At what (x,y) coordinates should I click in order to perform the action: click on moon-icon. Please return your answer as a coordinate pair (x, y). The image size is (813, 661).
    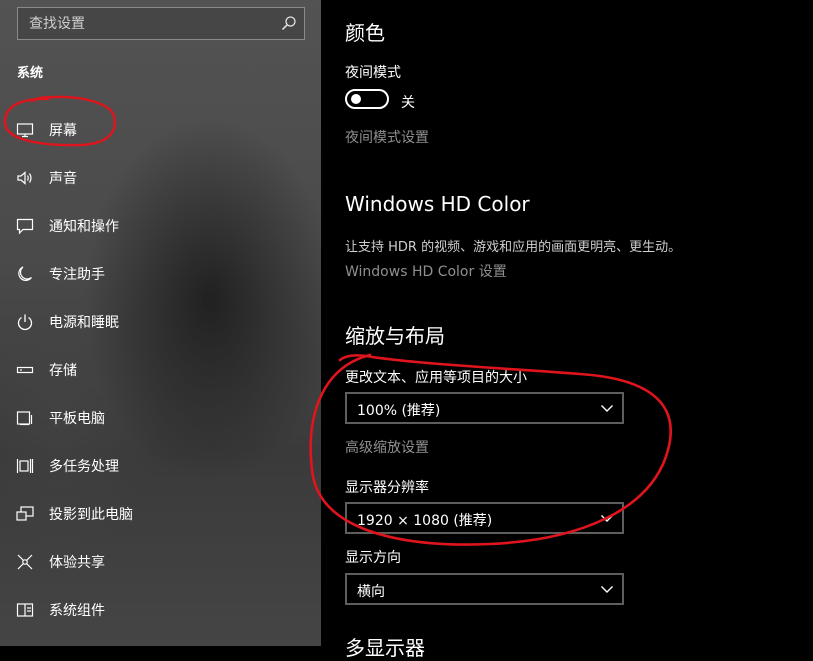
    Looking at the image, I should click on (25, 273).